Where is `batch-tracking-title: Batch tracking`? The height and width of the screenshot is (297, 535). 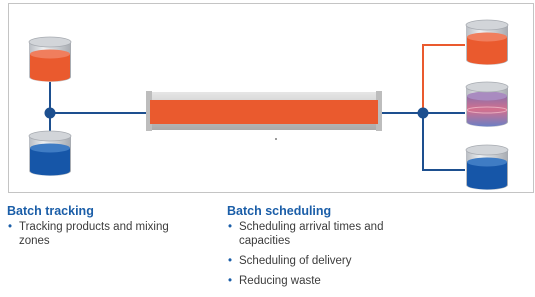 batch-tracking-title: Batch tracking is located at coordinates (50, 211).